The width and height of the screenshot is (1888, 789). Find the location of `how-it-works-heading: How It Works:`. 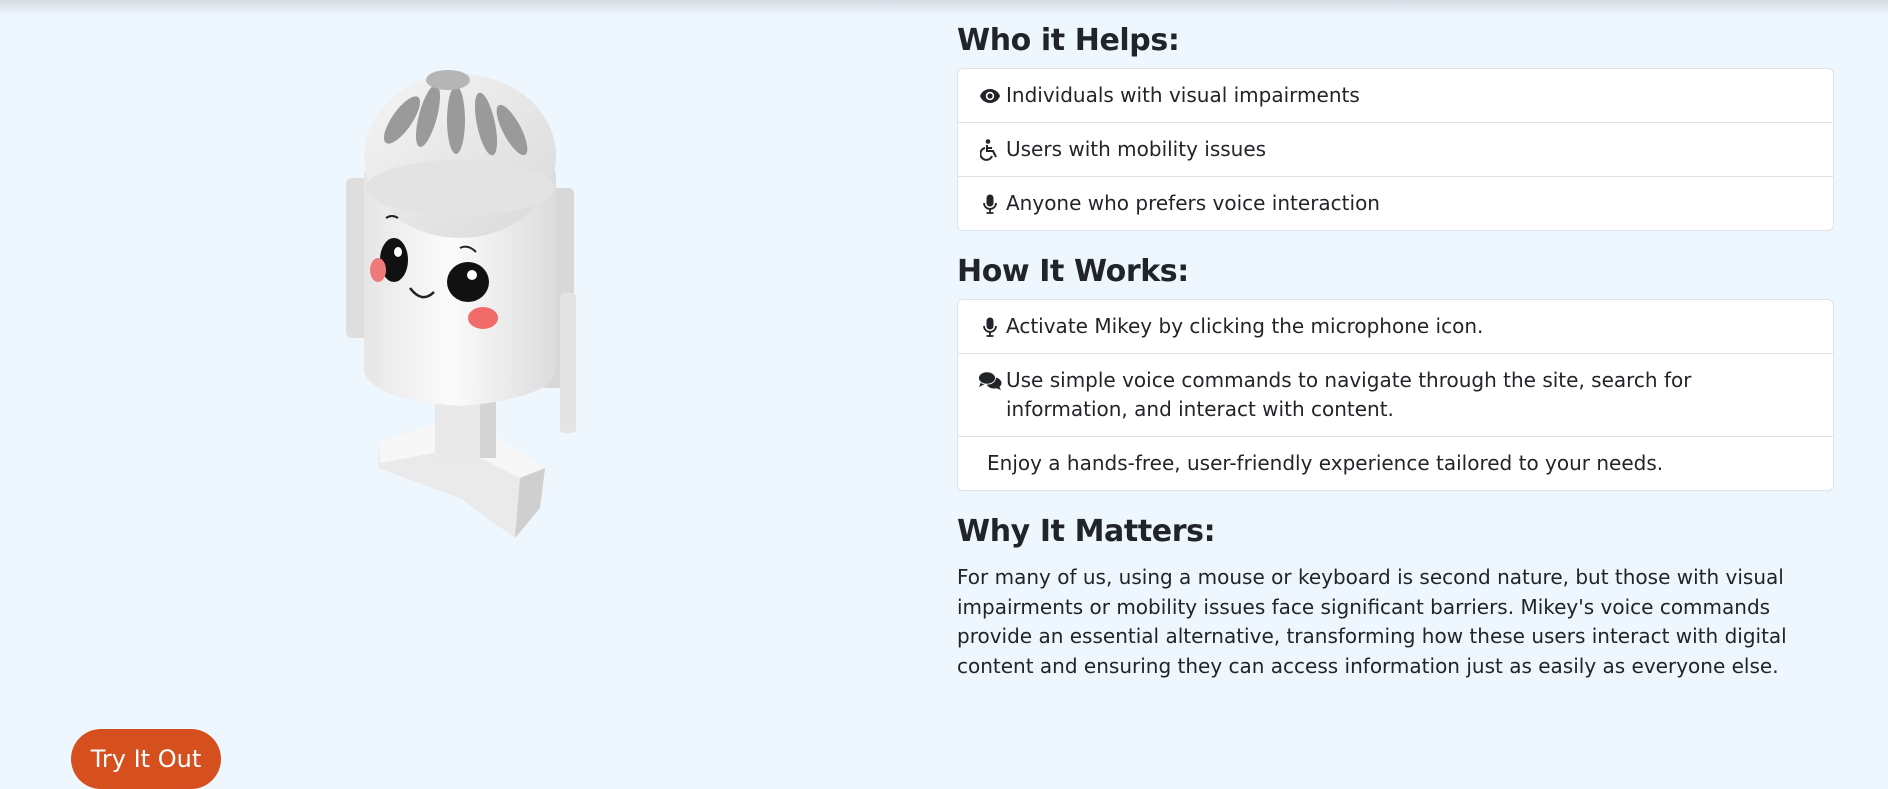

how-it-works-heading: How It Works: is located at coordinates (1073, 271).